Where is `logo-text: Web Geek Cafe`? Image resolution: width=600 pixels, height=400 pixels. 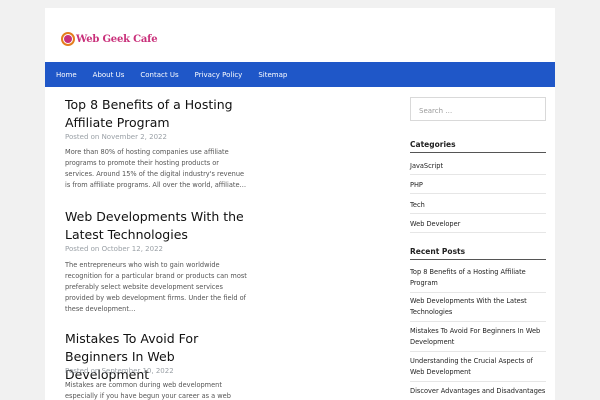 logo-text: Web Geek Cafe is located at coordinates (117, 39).